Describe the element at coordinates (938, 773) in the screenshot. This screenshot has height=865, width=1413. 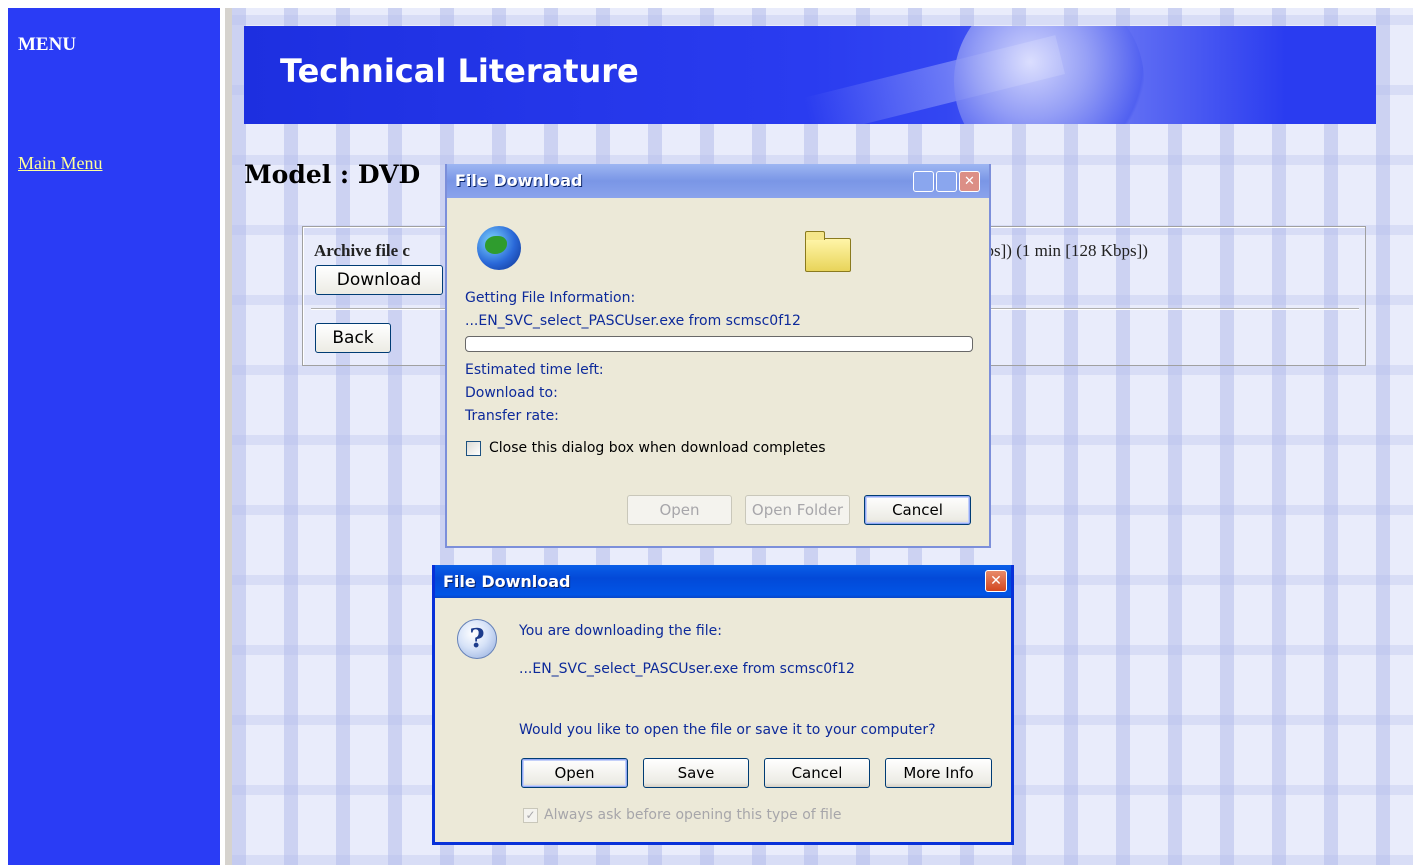
I see `more-info-button: More Info` at that location.